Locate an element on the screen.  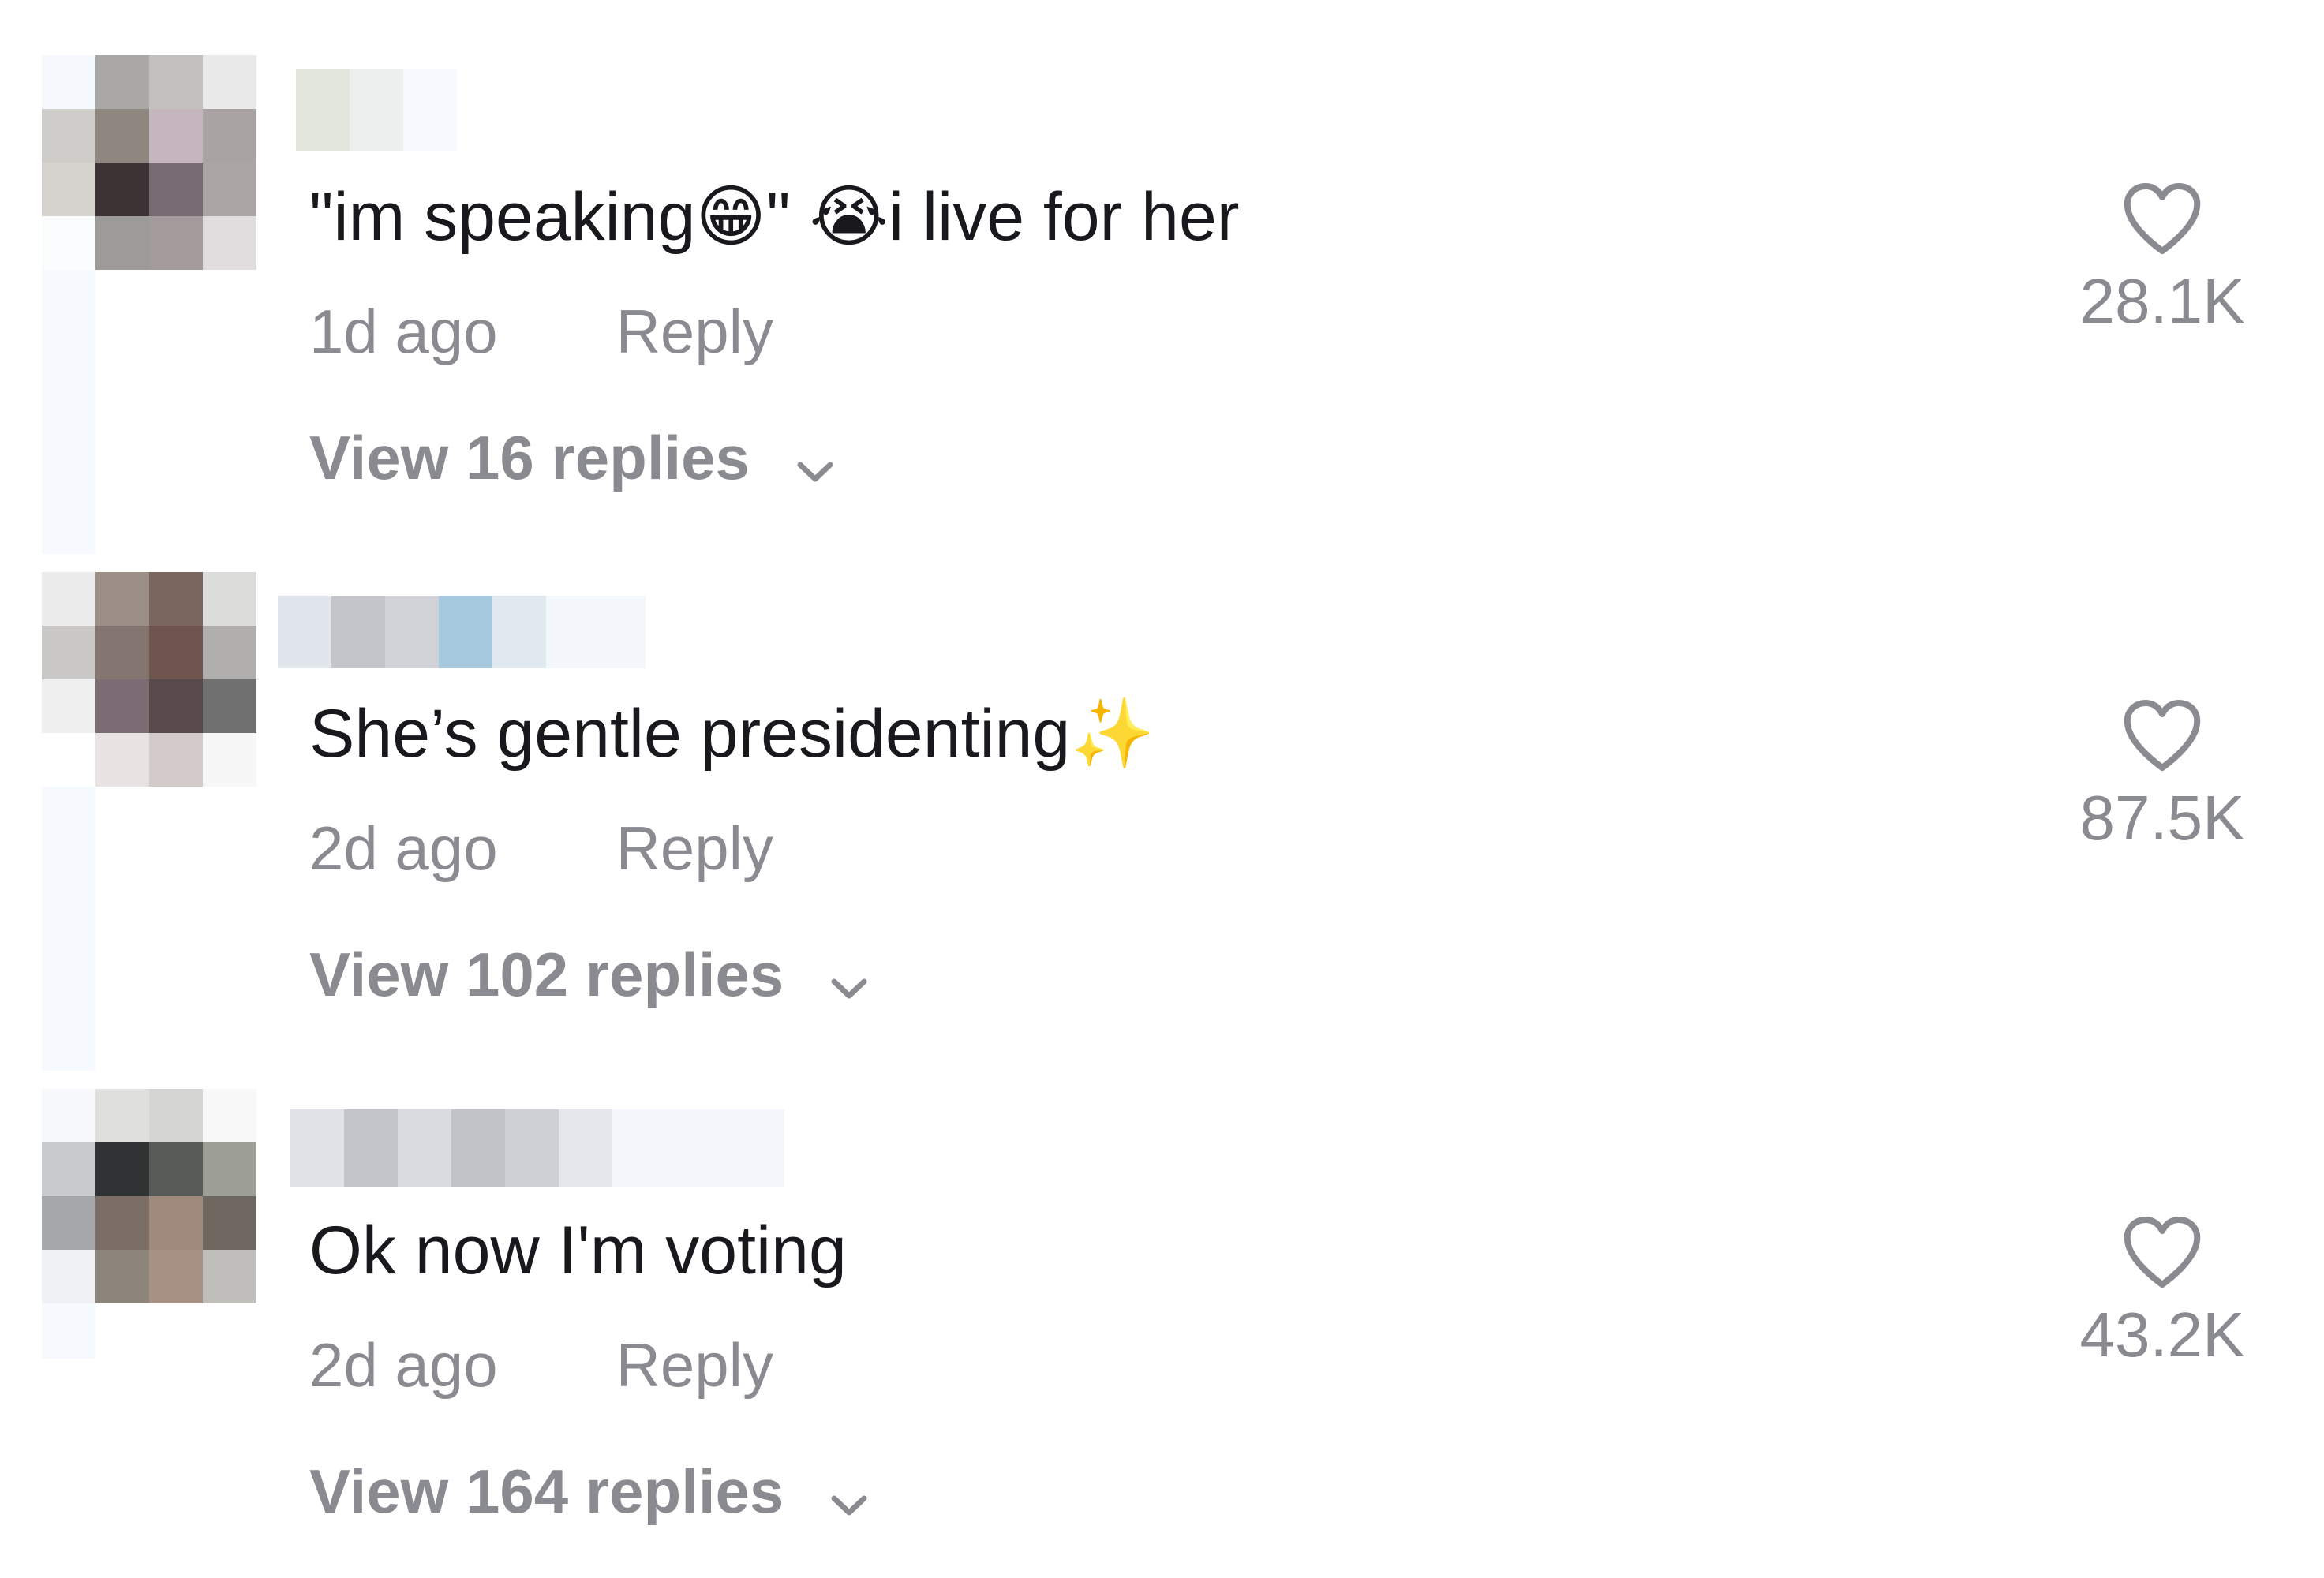
like-count: 43.2K is located at coordinates (2162, 1335).